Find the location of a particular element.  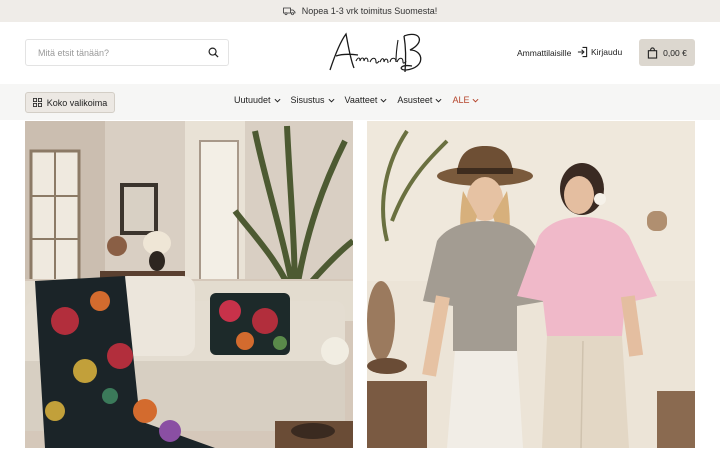

site-header: Ammattilaisille Kirjaudu 0,00 € is located at coordinates (360, 53).